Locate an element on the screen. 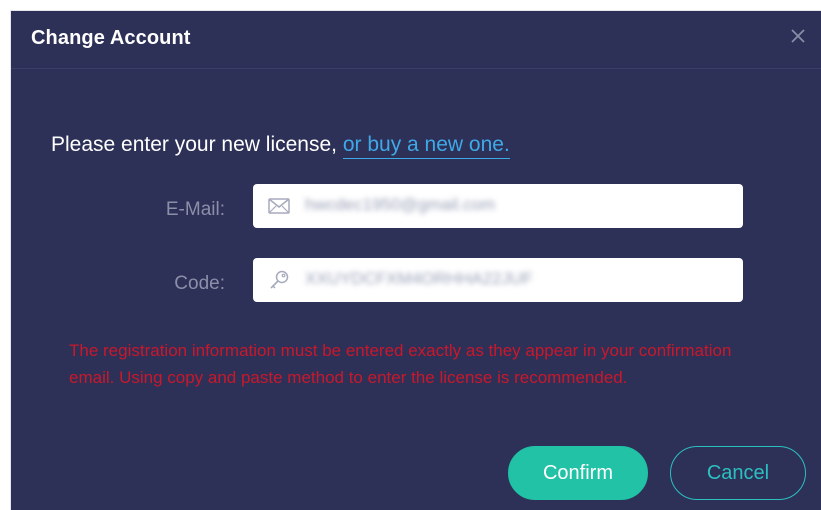 The width and height of the screenshot is (821, 510). prompt-text: Please enter your new license, is located at coordinates (197, 144).